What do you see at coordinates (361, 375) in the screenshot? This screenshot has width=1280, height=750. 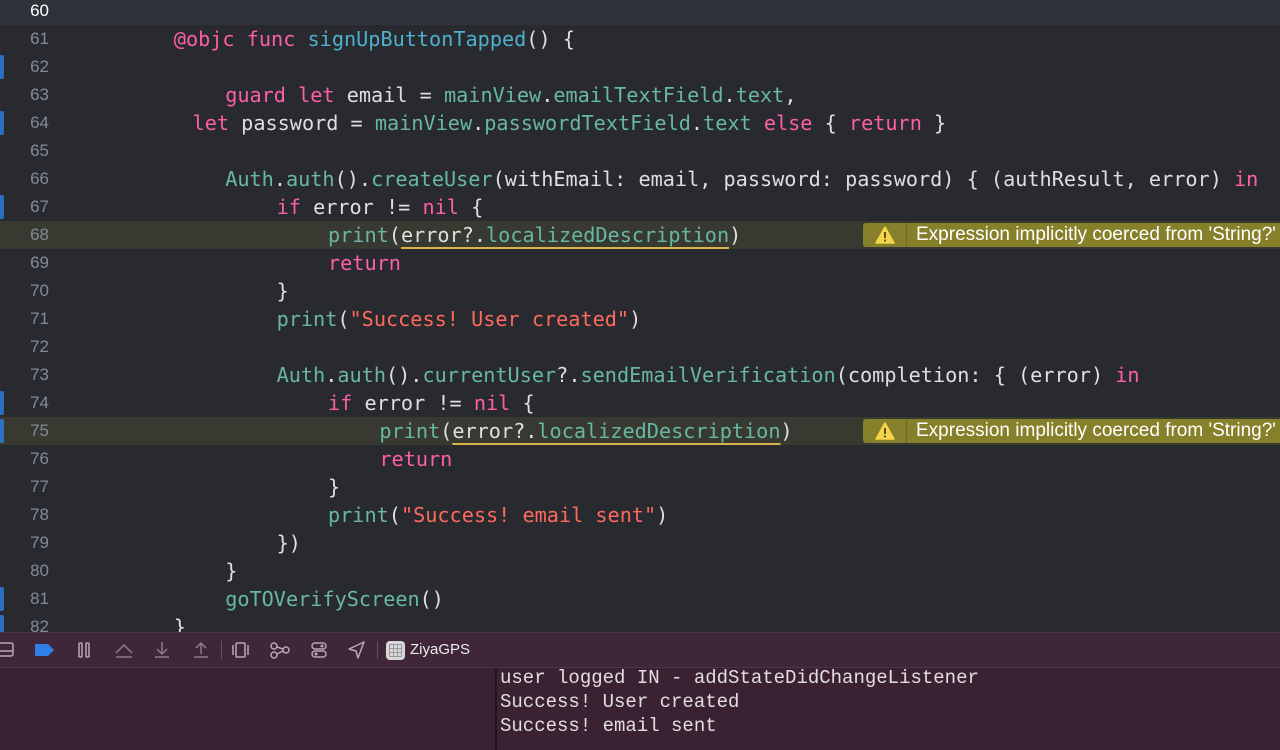 I see `code-token: auth` at bounding box center [361, 375].